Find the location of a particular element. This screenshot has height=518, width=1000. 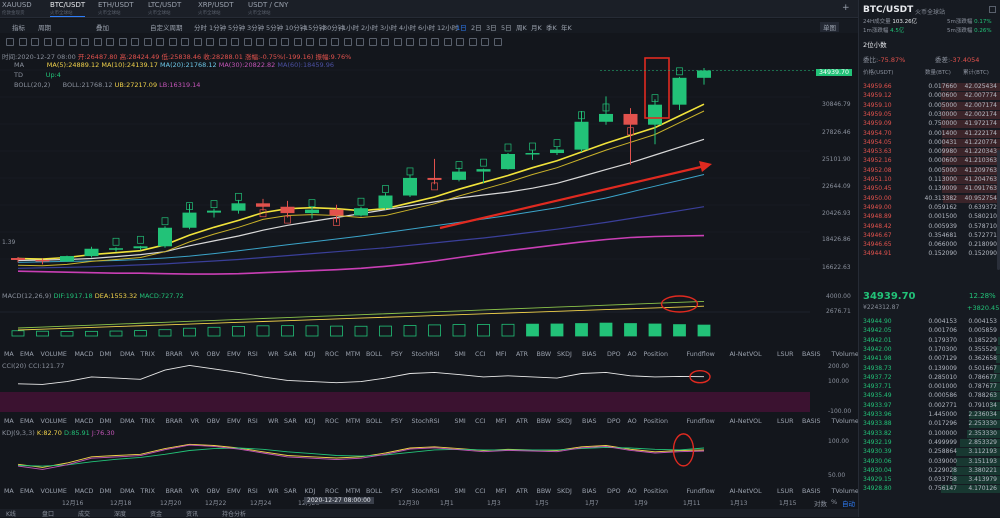

timeframe-18: 周K is located at coordinates (521, 27).